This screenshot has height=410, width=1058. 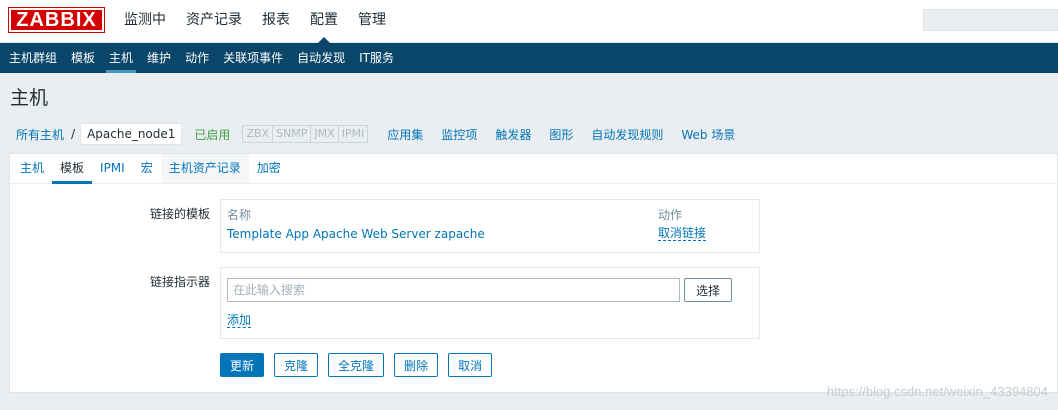 I want to click on host-form-tabs: 主机 模板 IPMI 宏 主机资产记录 加密, so click(x=533, y=169).